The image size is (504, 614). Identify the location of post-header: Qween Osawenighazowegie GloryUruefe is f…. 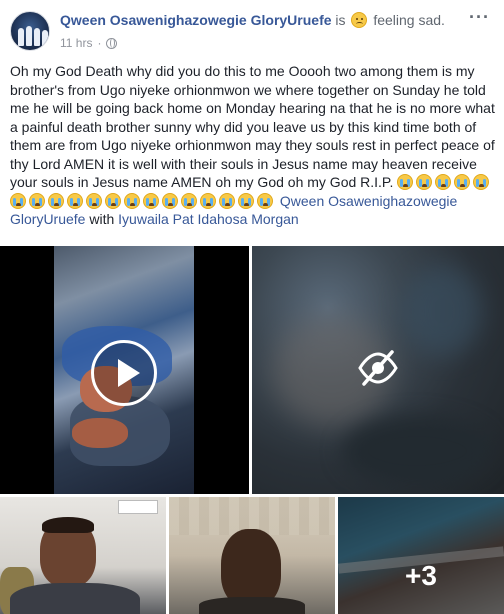
(252, 30).